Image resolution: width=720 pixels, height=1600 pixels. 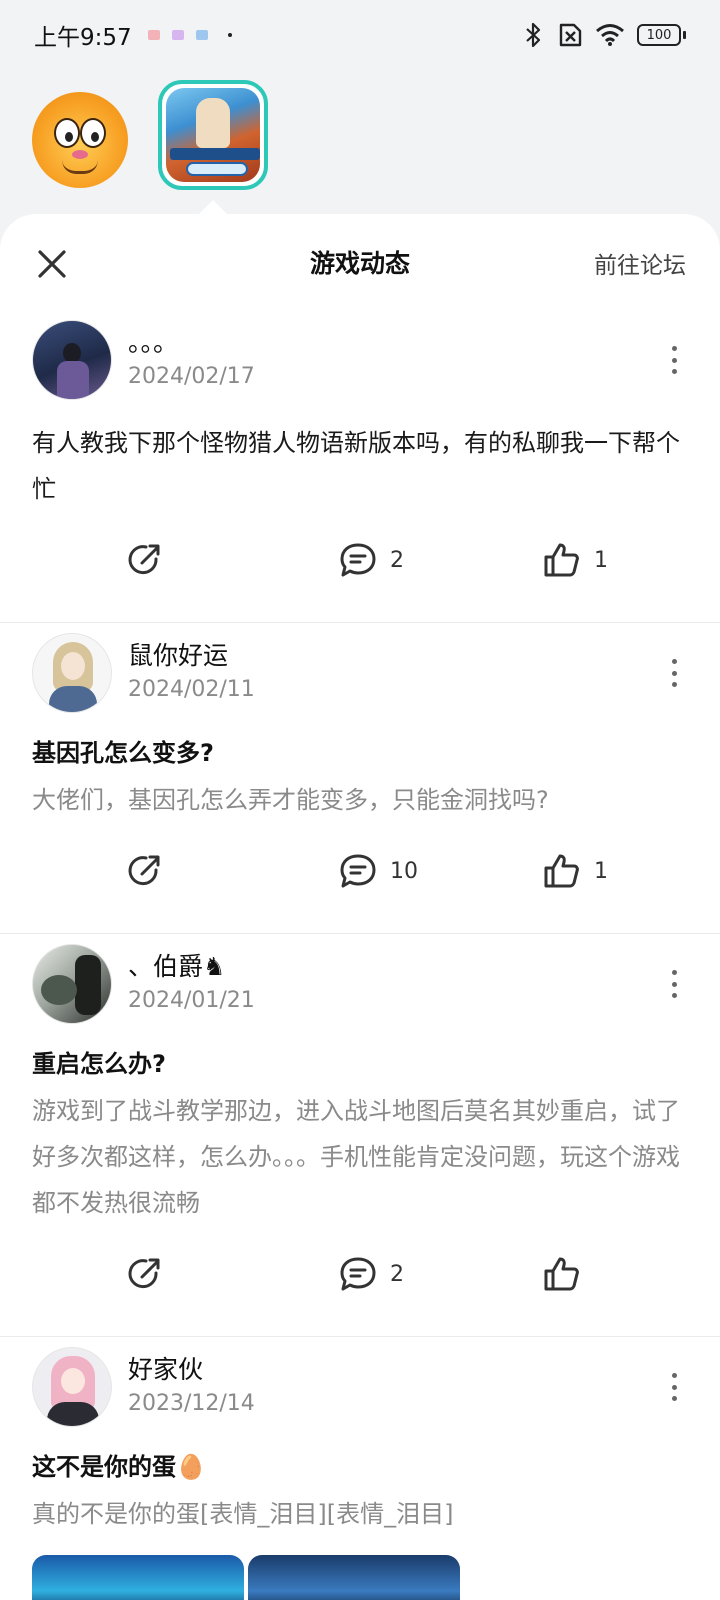 I want to click on close-button, so click(x=52, y=264).